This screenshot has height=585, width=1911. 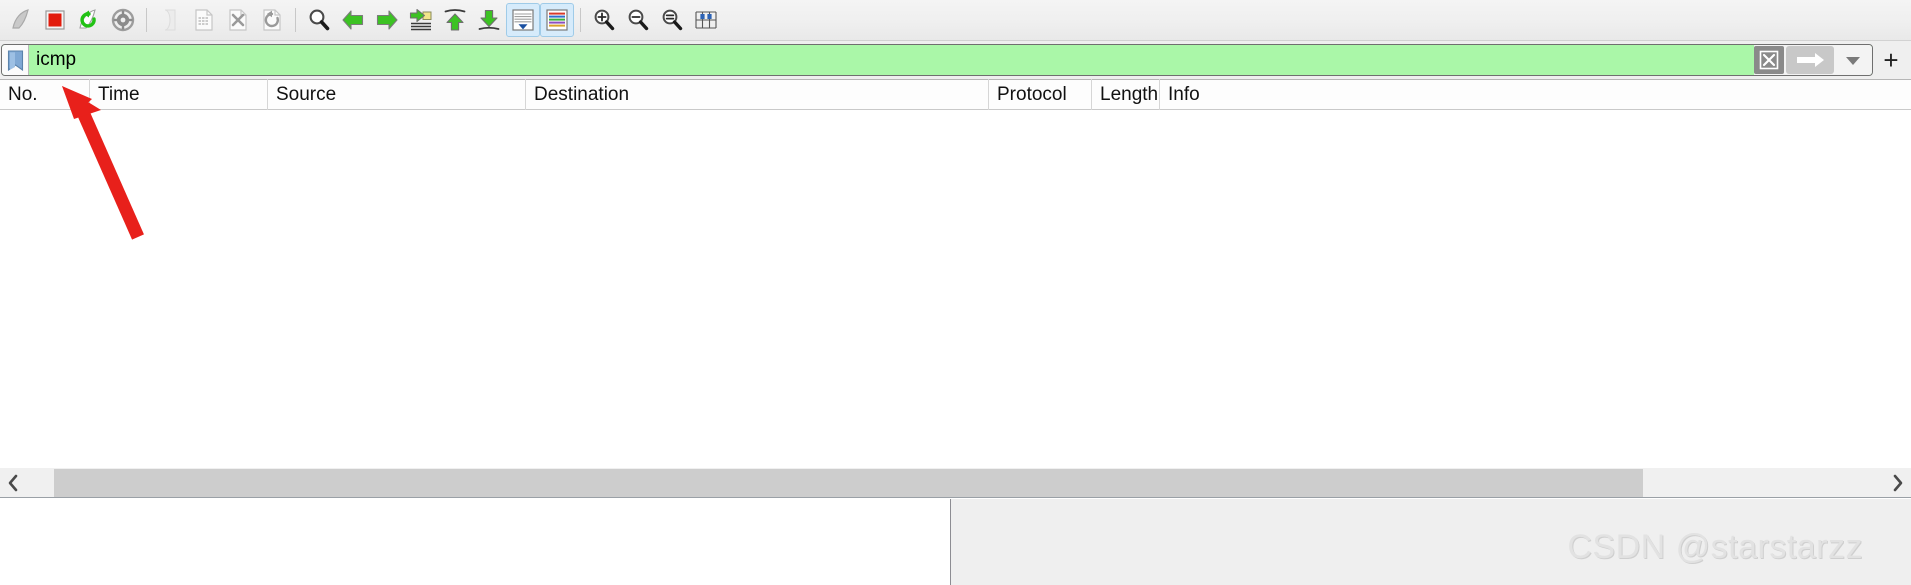 I want to click on stop-capture-button, so click(x=55, y=20).